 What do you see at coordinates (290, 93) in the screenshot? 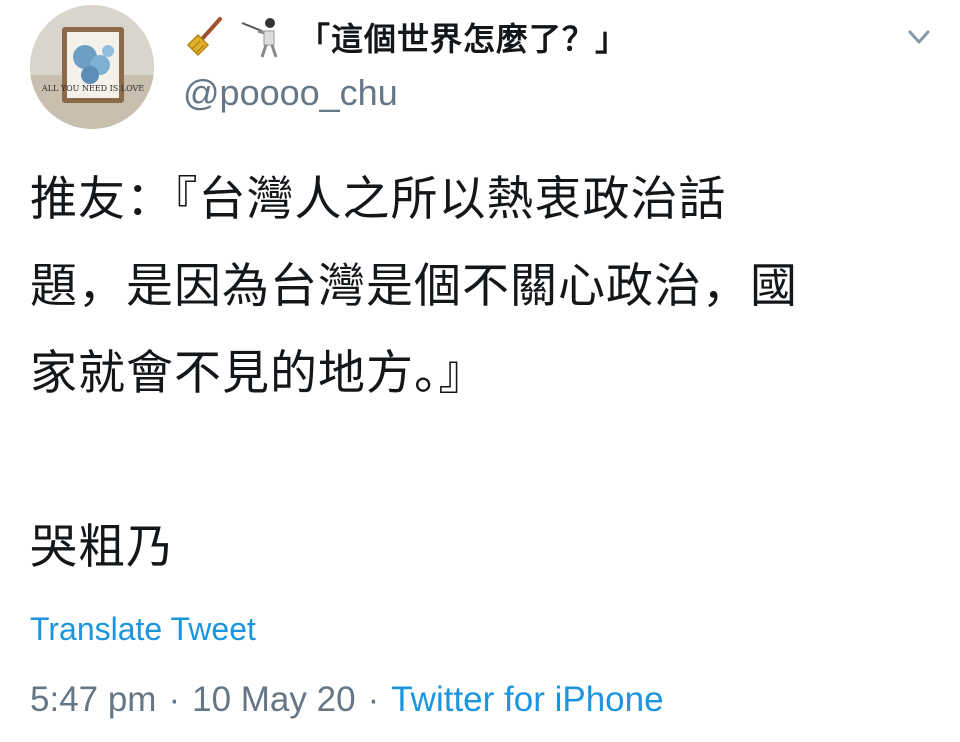
I see `author-handle: @poooo_chu` at bounding box center [290, 93].